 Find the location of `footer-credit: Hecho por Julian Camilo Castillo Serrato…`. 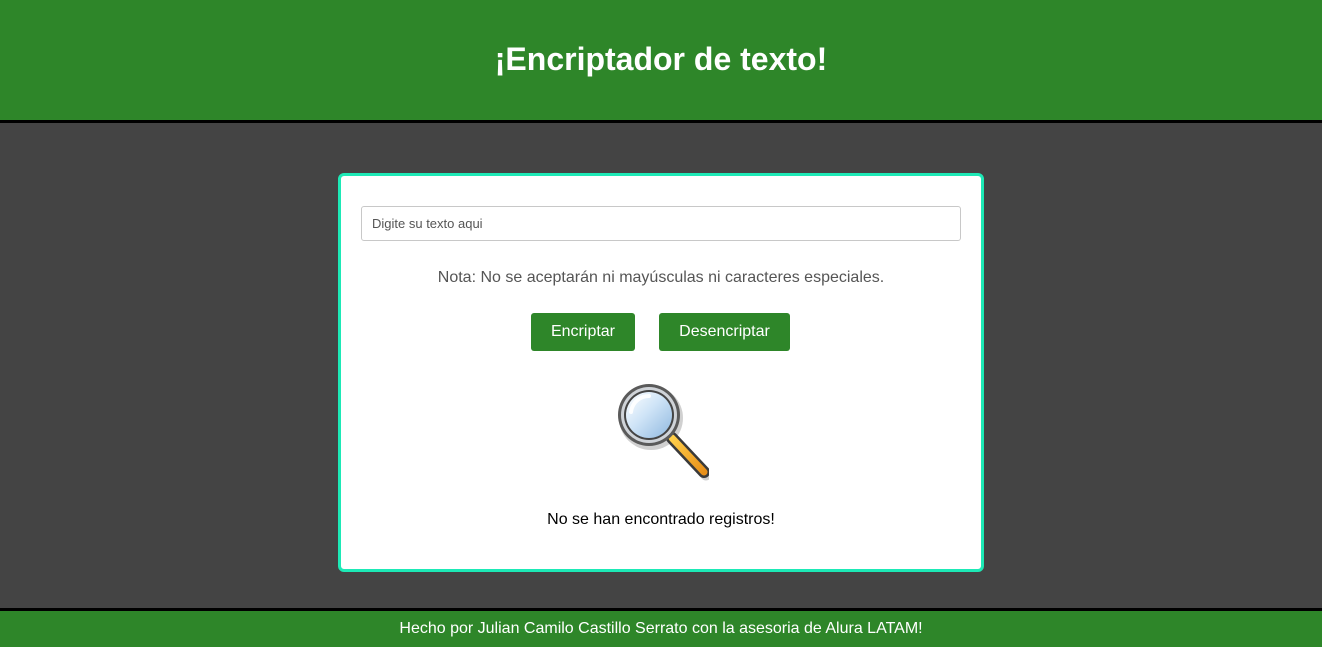

footer-credit: Hecho por Julian Camilo Castillo Serrato… is located at coordinates (661, 628).